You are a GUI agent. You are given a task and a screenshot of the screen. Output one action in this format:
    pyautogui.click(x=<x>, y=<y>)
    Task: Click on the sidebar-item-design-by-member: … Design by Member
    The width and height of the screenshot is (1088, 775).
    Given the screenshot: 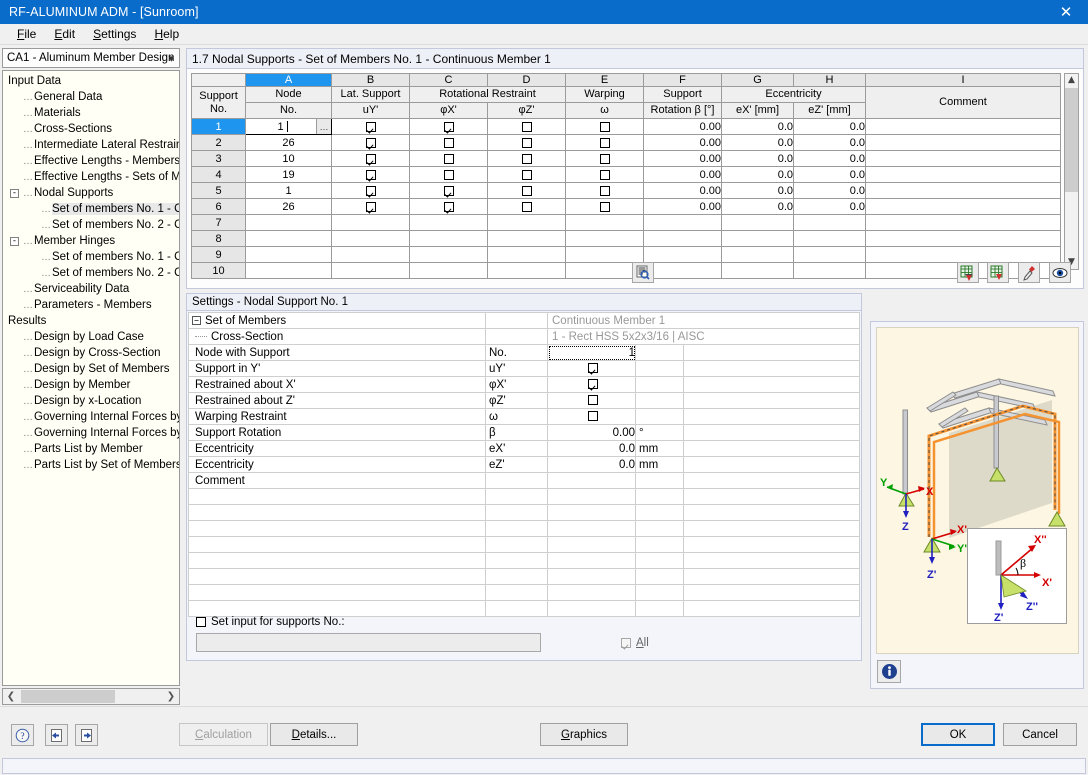 What is the action you would take?
    pyautogui.click(x=91, y=385)
    